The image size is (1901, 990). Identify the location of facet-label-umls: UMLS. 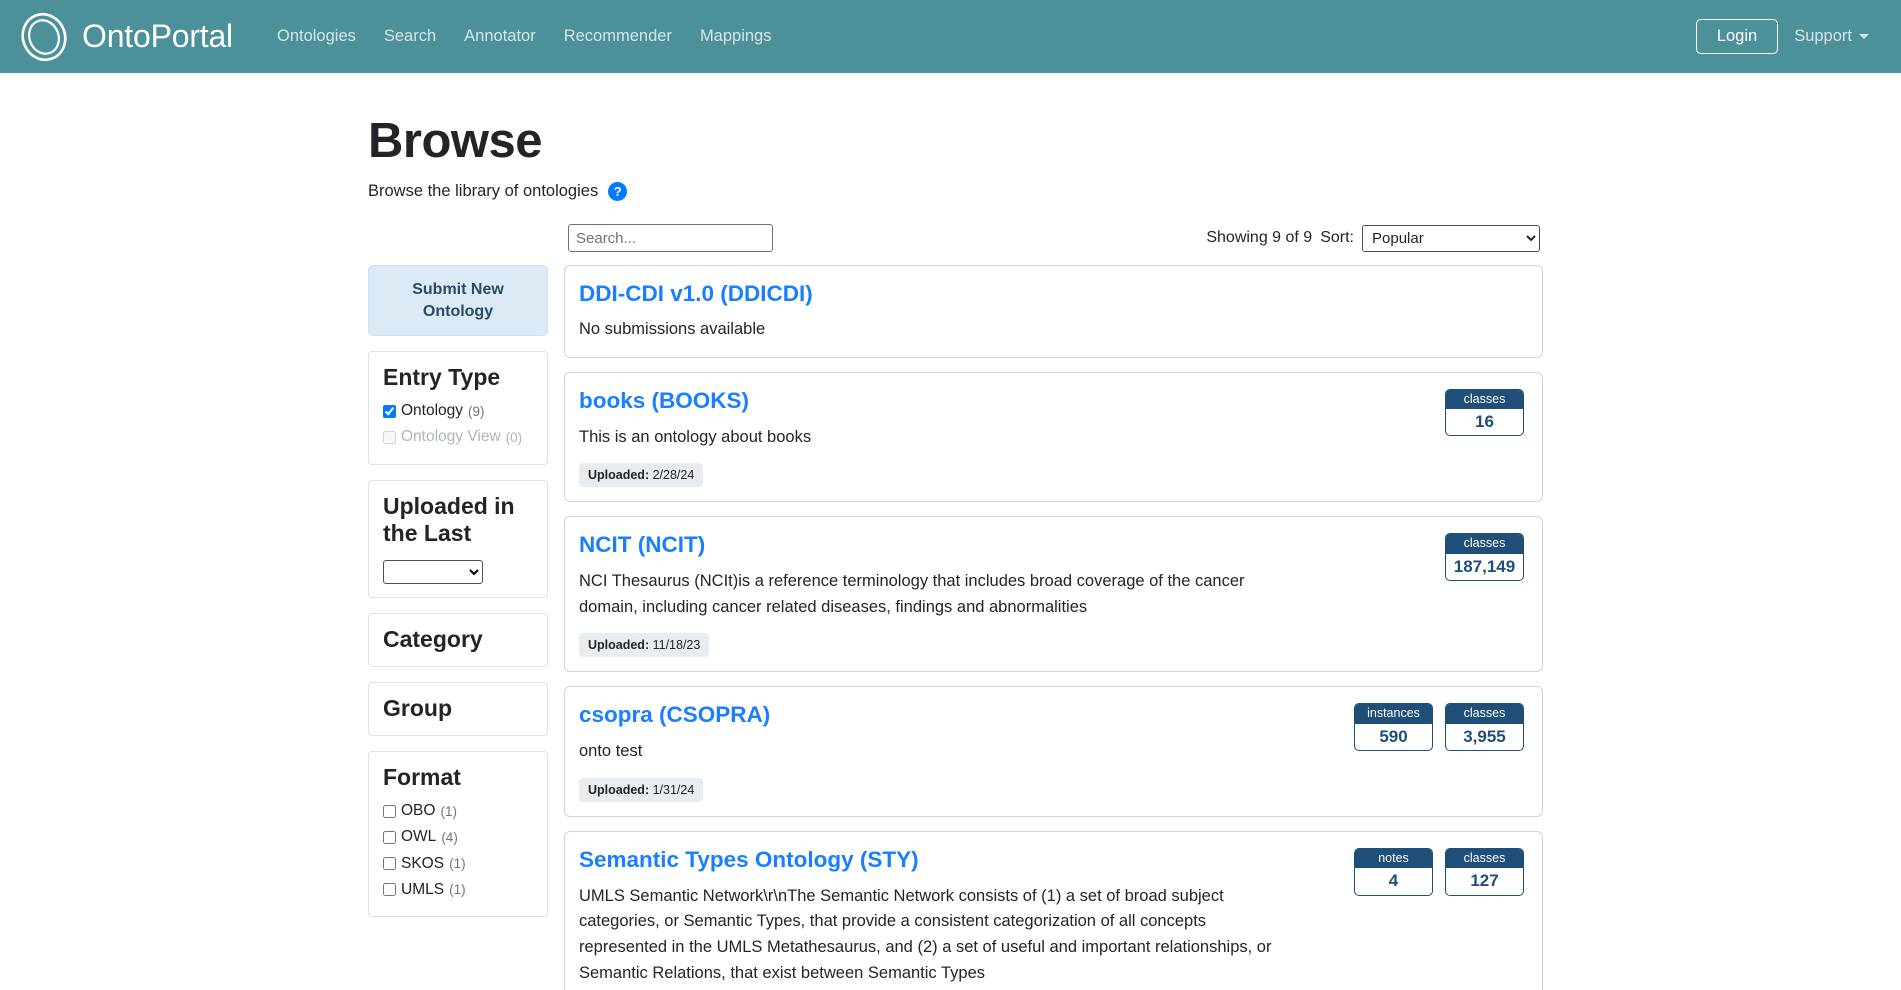
(423, 889).